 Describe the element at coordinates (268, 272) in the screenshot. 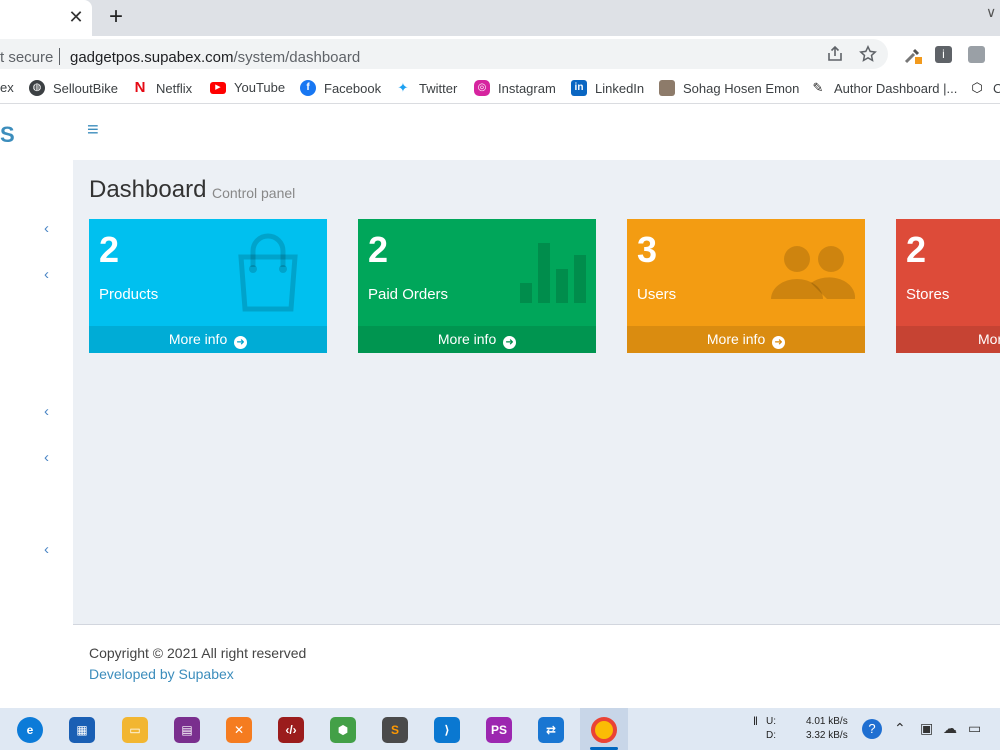

I see `shopping-bag-icon` at that location.